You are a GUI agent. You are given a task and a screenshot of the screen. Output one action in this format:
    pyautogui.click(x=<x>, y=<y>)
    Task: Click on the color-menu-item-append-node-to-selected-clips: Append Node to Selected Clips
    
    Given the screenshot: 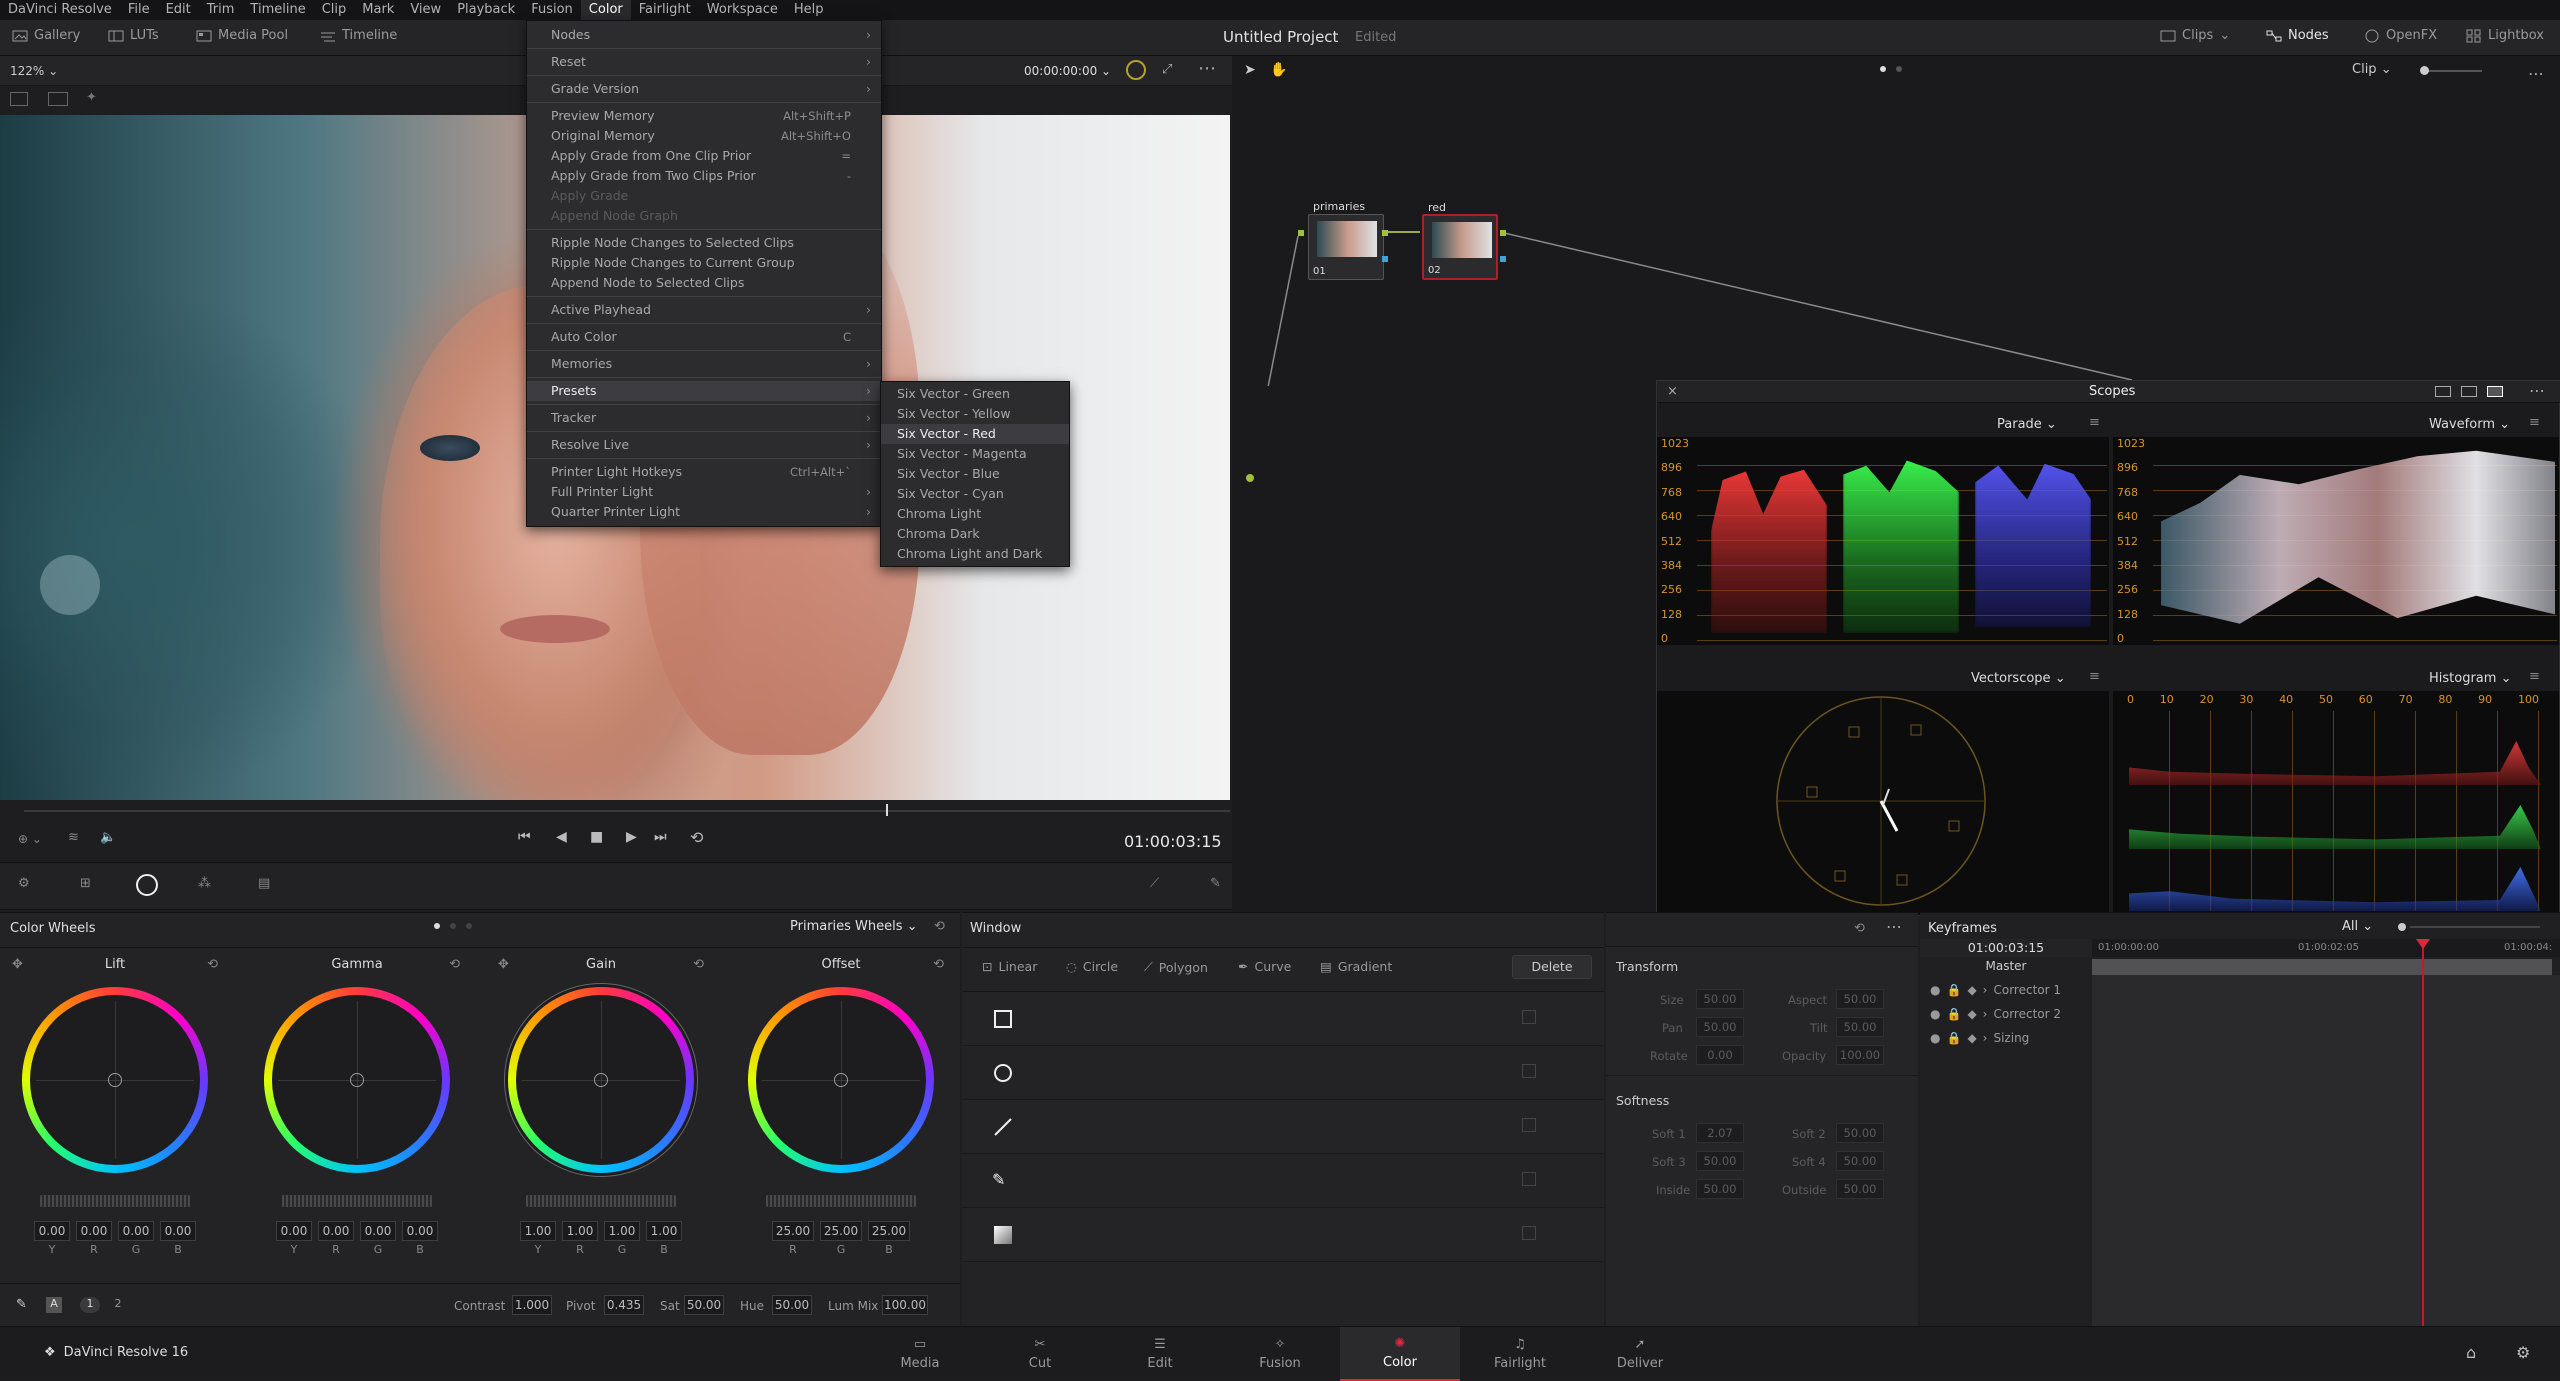 What is the action you would take?
    pyautogui.click(x=704, y=283)
    